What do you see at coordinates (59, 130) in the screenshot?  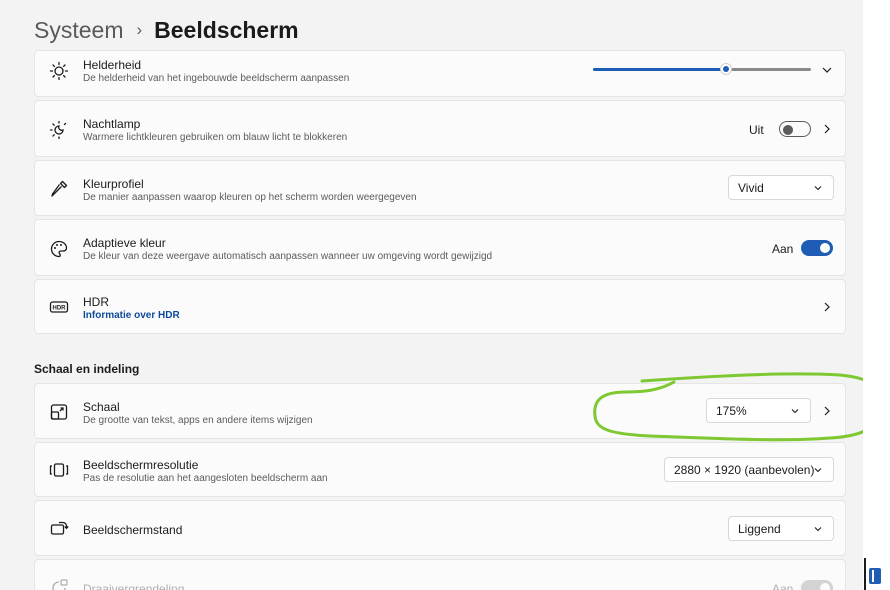 I see `night-light-icon` at bounding box center [59, 130].